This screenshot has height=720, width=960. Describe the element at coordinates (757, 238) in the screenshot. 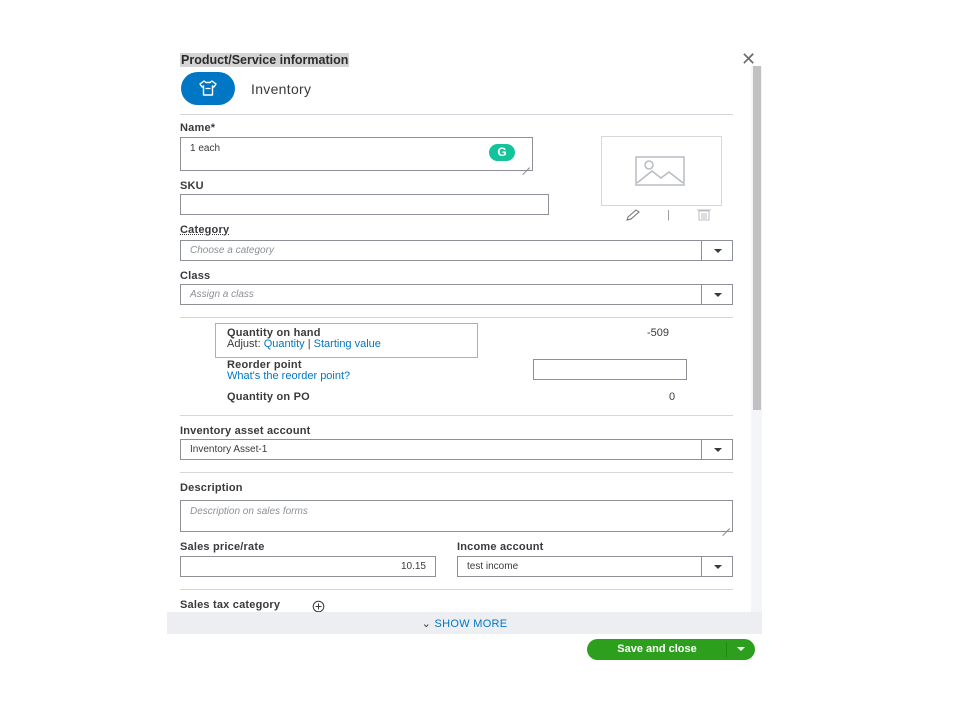

I see `scrollbar-thumb` at that location.